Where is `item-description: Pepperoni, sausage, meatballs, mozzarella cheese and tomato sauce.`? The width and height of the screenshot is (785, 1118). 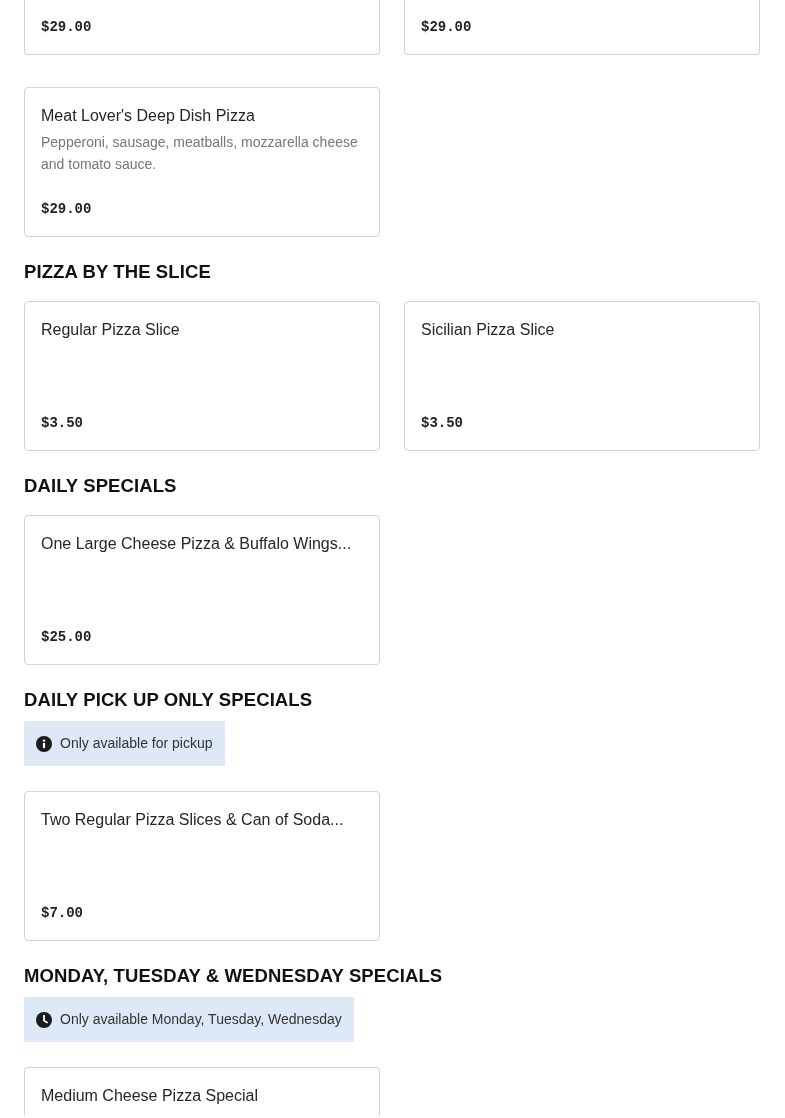 item-description: Pepperoni, sausage, meatballs, mozzarella cheese and tomato sauce. is located at coordinates (200, 153).